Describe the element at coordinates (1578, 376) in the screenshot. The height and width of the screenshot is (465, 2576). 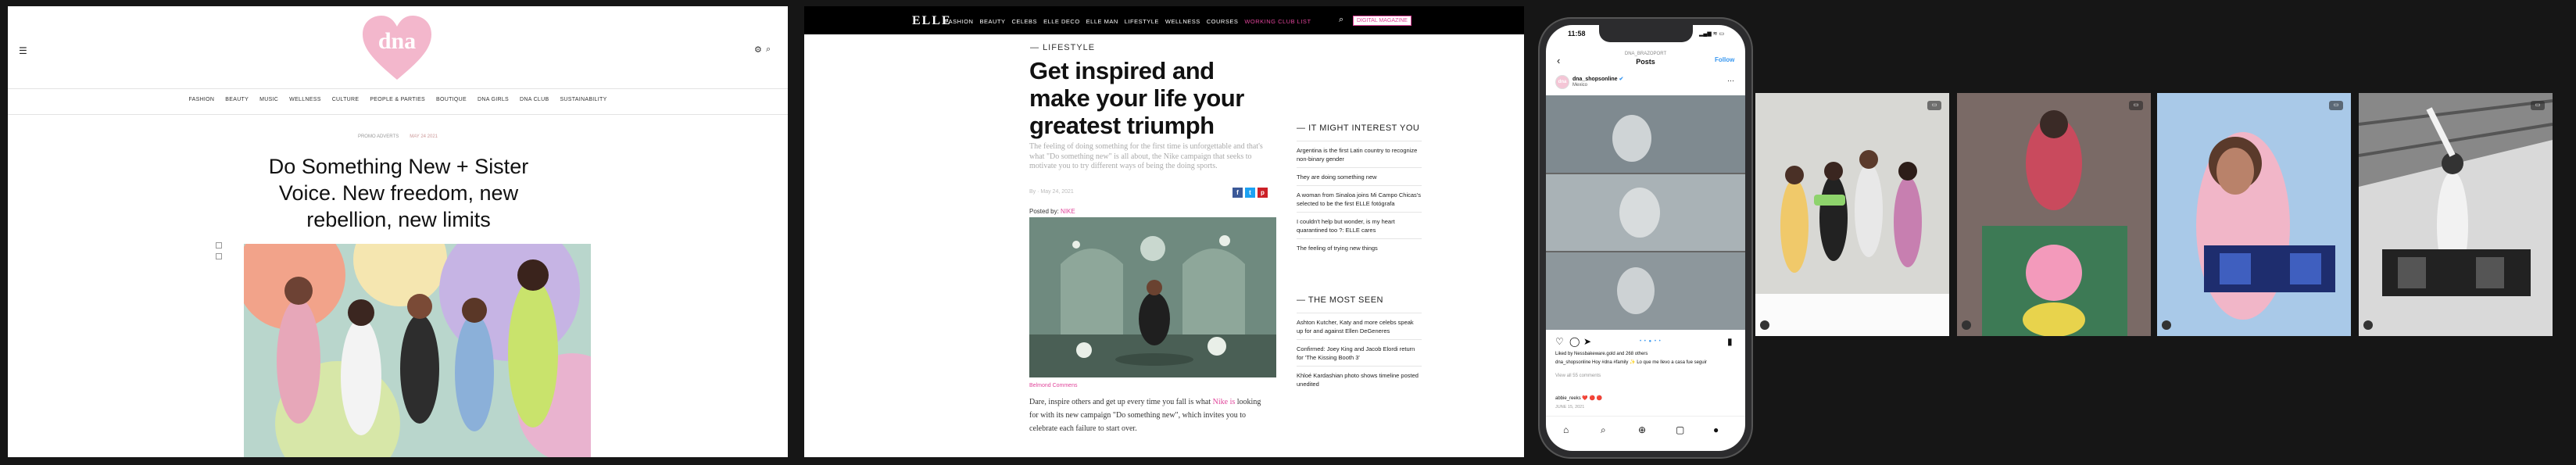
I see `view-comments-link: View all 55 comments` at that location.